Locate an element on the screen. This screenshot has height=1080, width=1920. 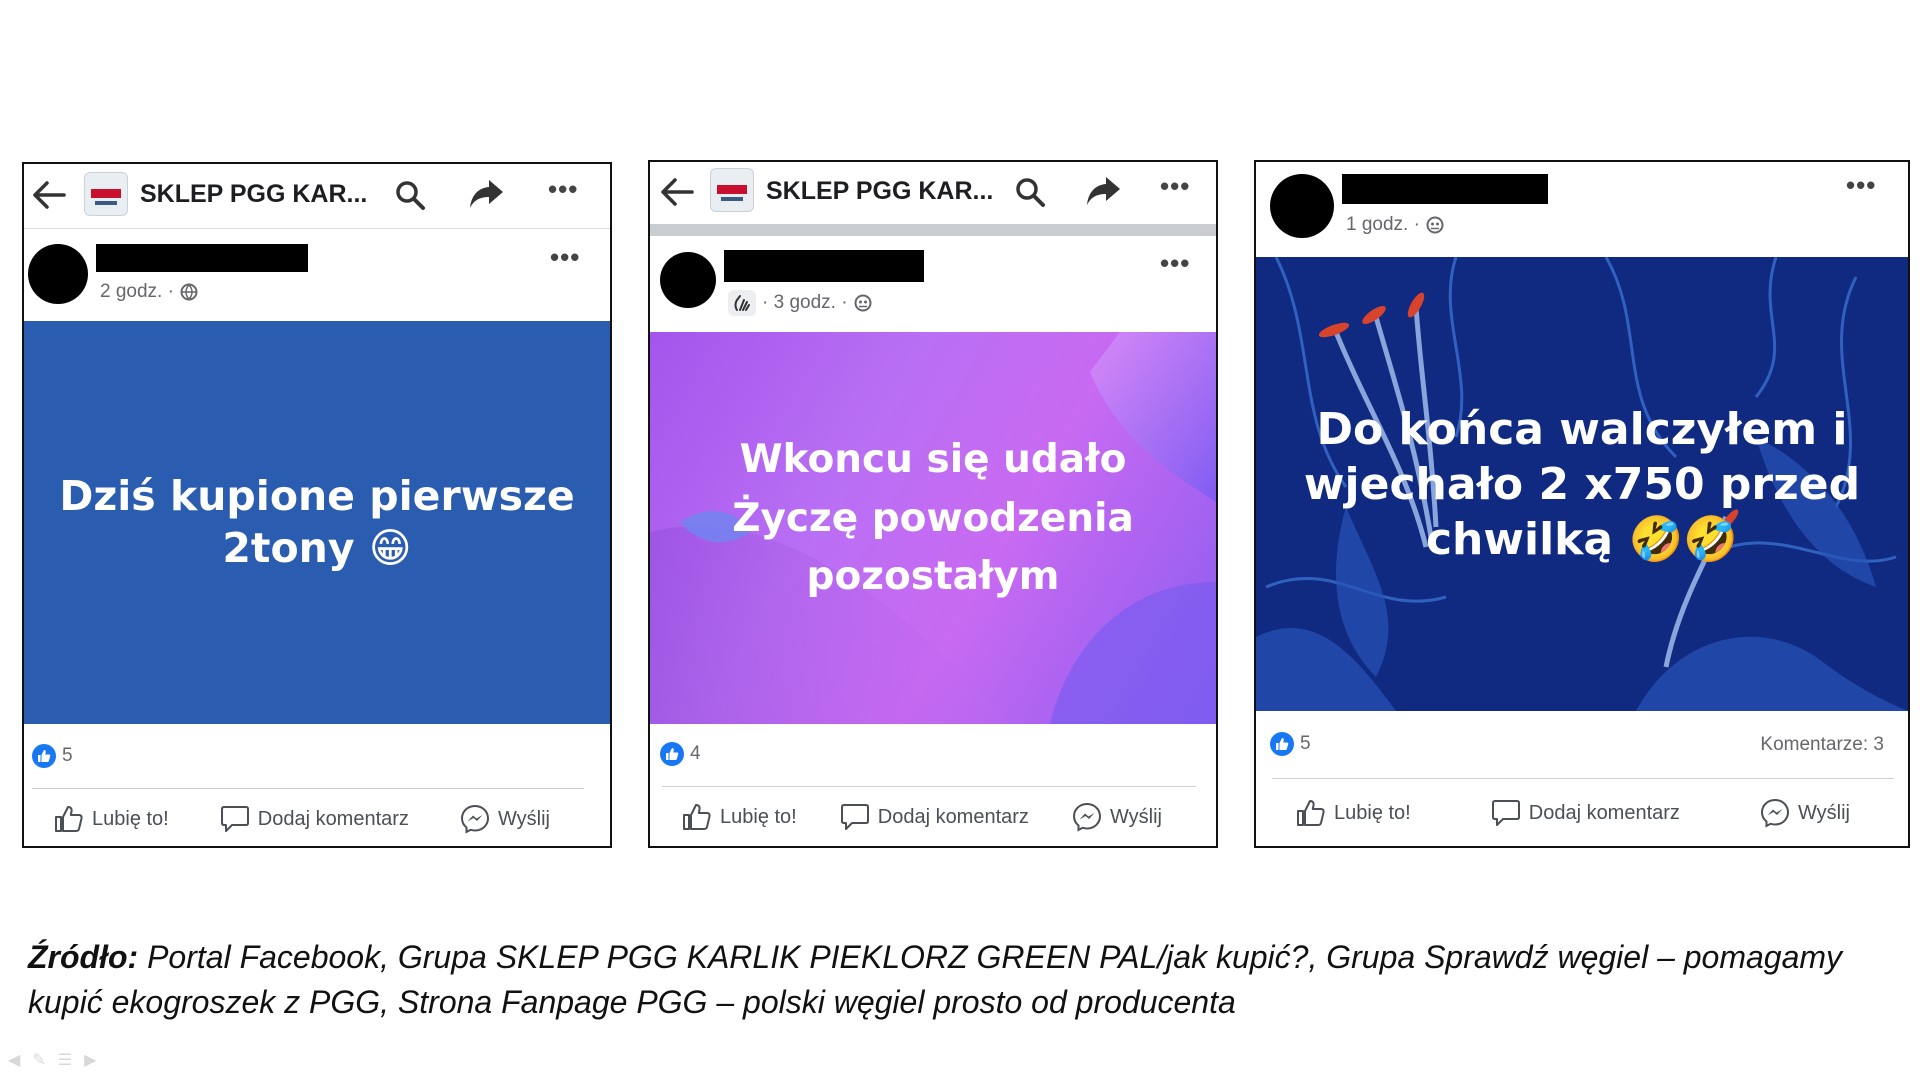
post-image: Dziś kupione pierwsze 2tony 😁 is located at coordinates (317, 522).